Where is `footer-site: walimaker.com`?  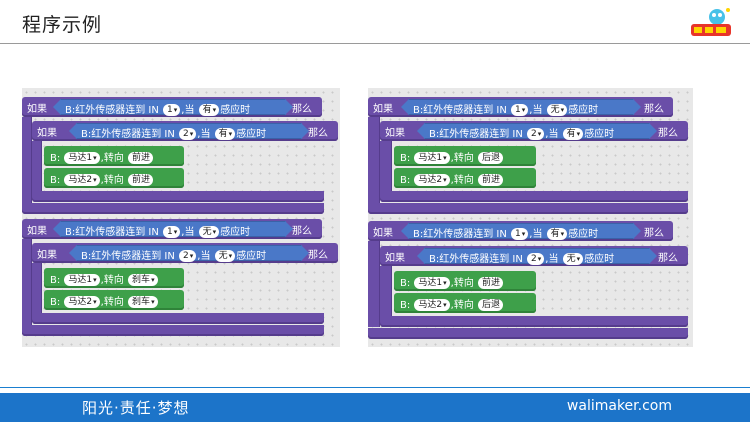 footer-site: walimaker.com is located at coordinates (619, 406).